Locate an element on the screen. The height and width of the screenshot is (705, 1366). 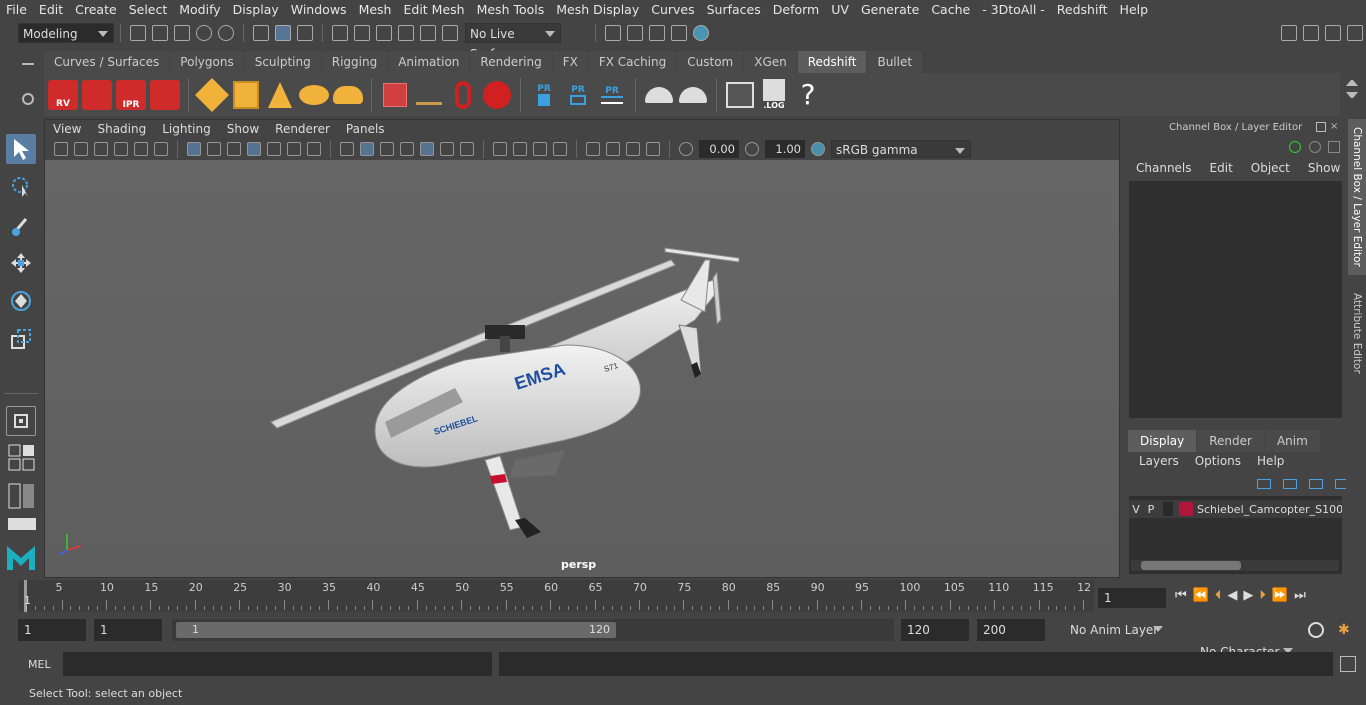
menu-3dtoall: - 3DtoAll - is located at coordinates (1013, 10).